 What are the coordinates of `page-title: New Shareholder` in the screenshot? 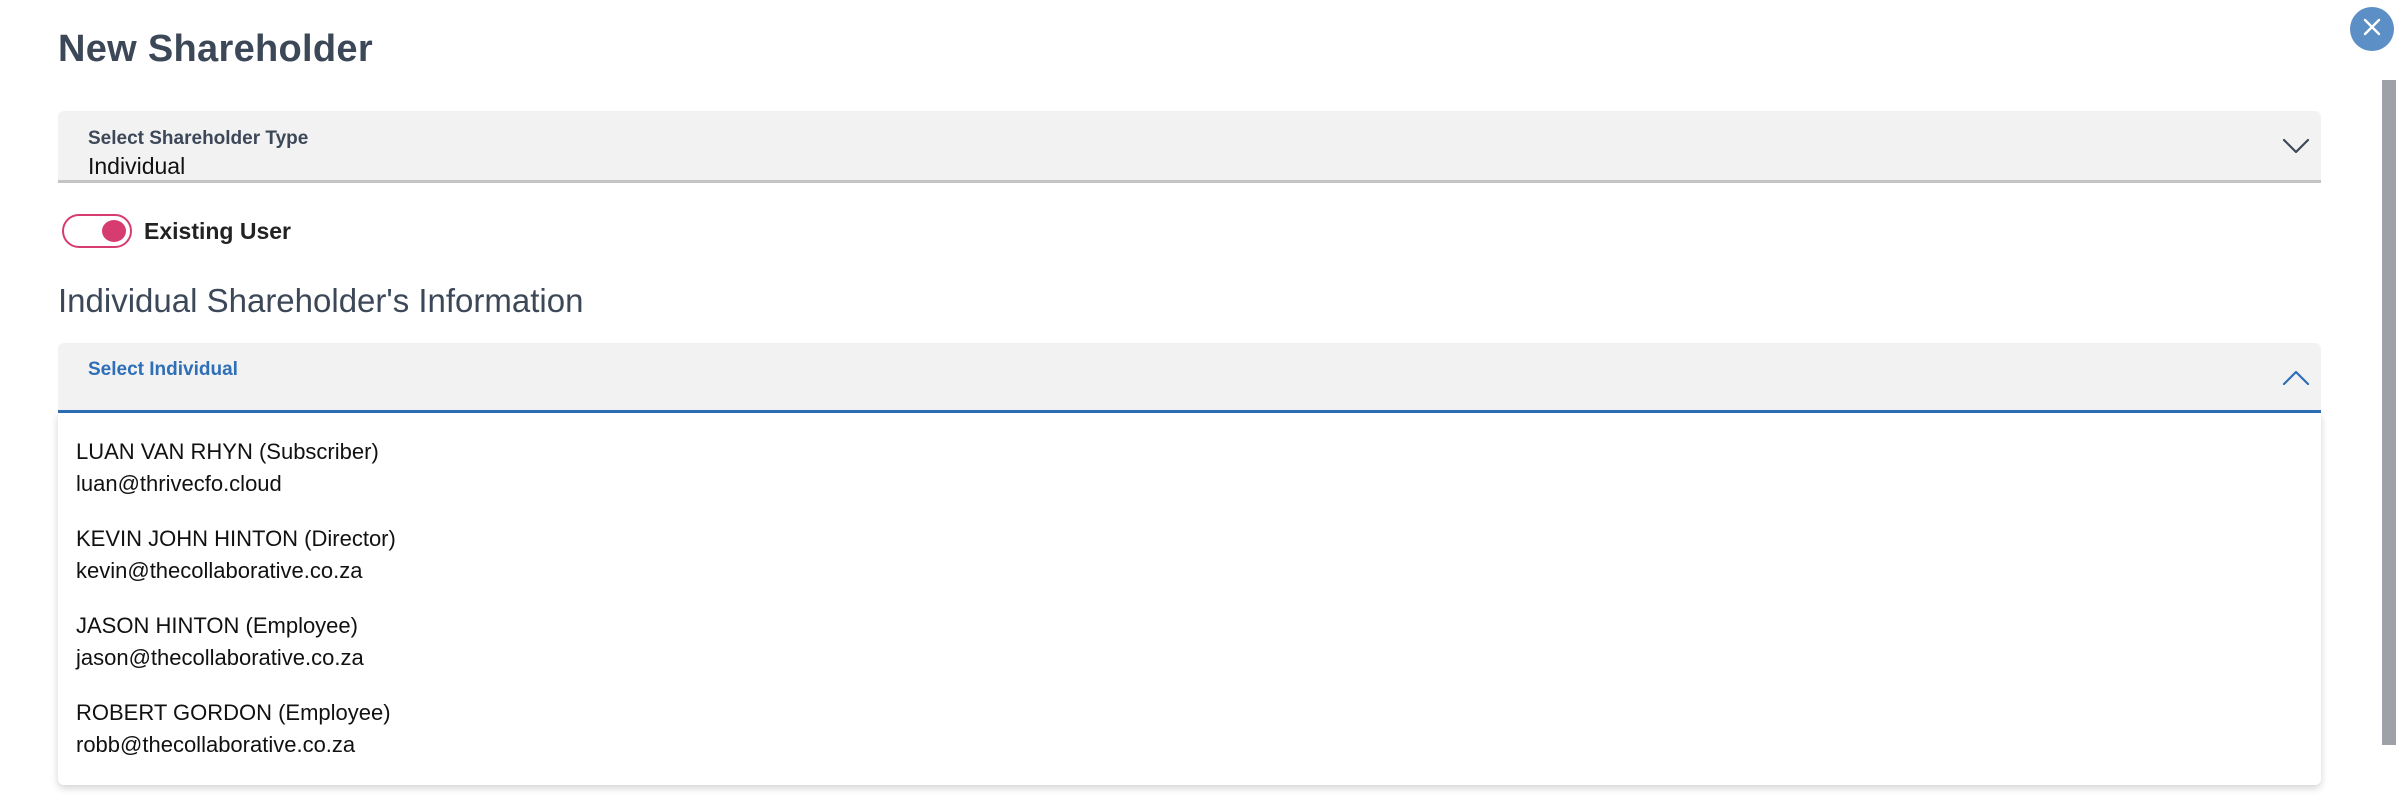 It's located at (215, 49).